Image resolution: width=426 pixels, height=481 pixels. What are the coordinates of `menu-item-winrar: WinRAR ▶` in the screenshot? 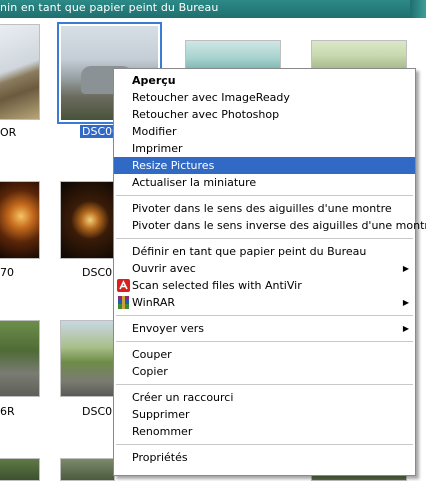 It's located at (264, 302).